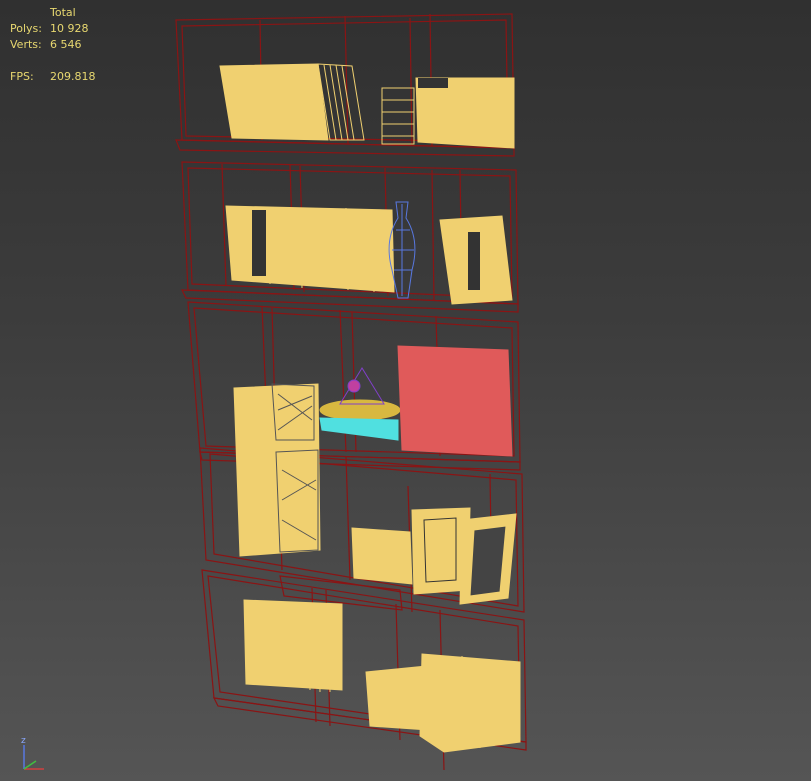  I want to click on book-stack-second-left, so click(310, 249).